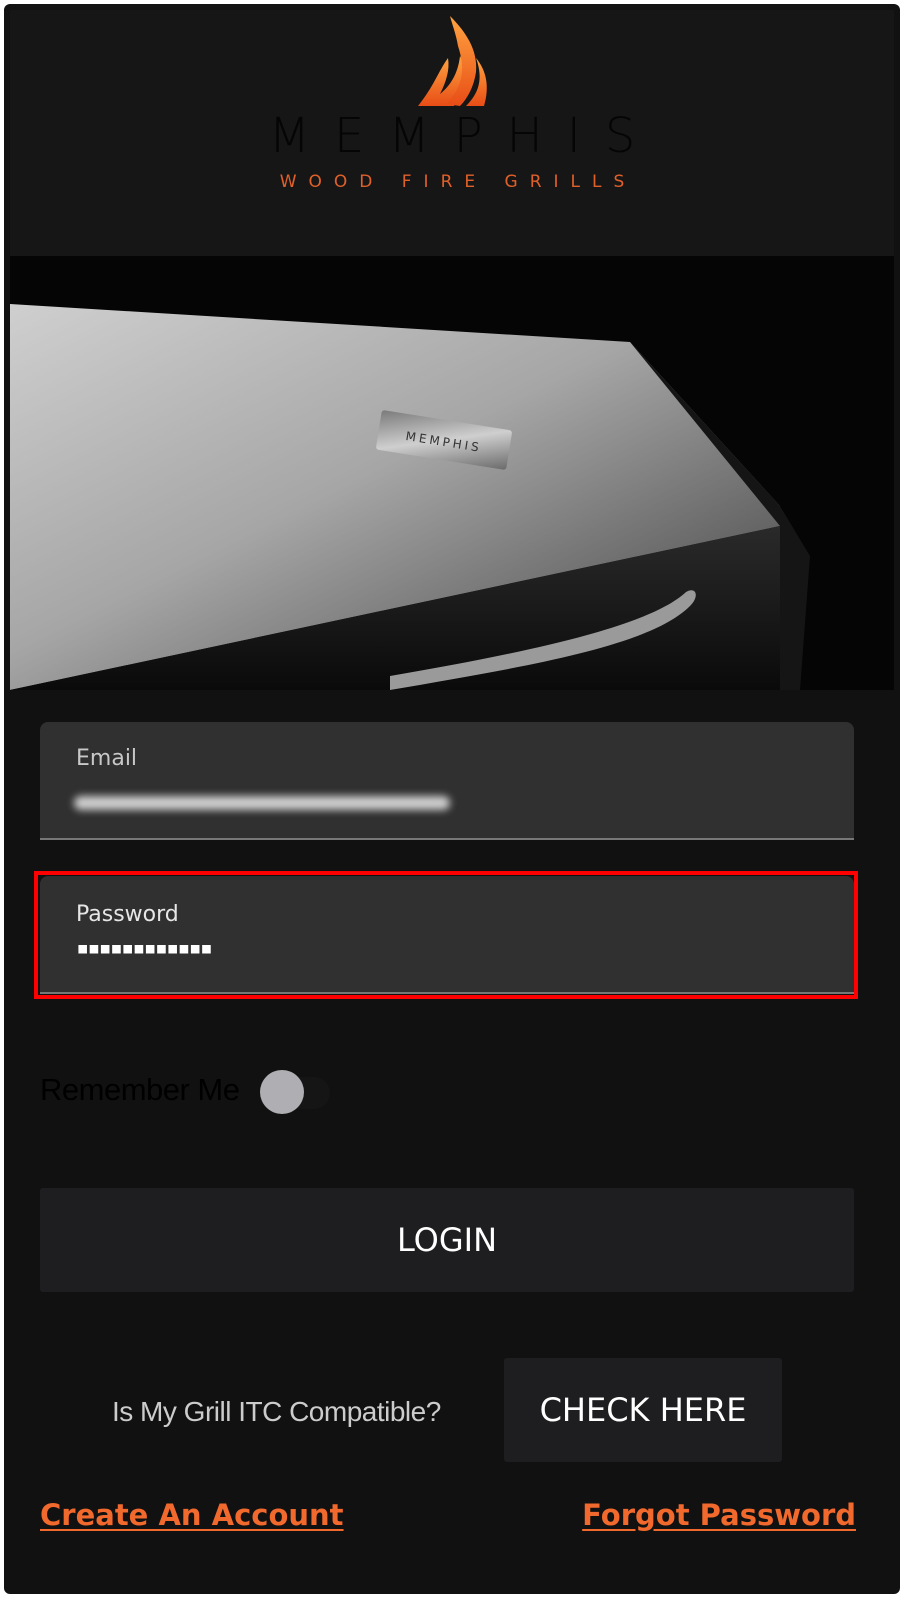 The image size is (910, 1600). What do you see at coordinates (446, 935) in the screenshot?
I see `password-highlight-box` at bounding box center [446, 935].